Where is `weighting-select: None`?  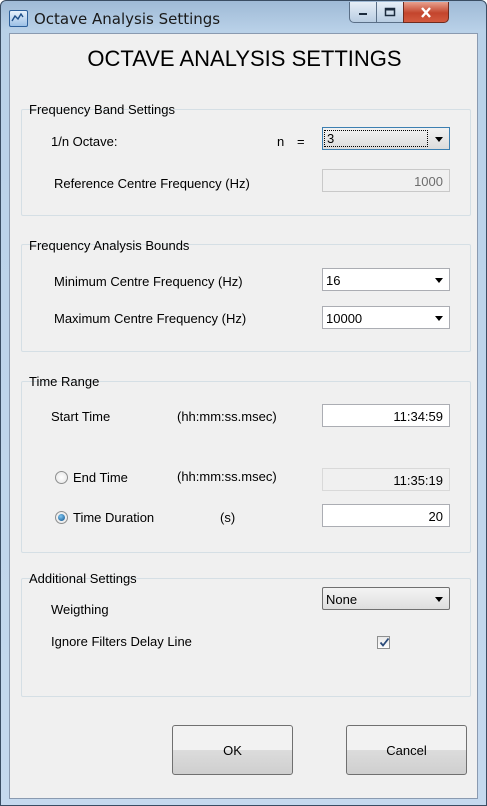
weighting-select: None is located at coordinates (386, 598).